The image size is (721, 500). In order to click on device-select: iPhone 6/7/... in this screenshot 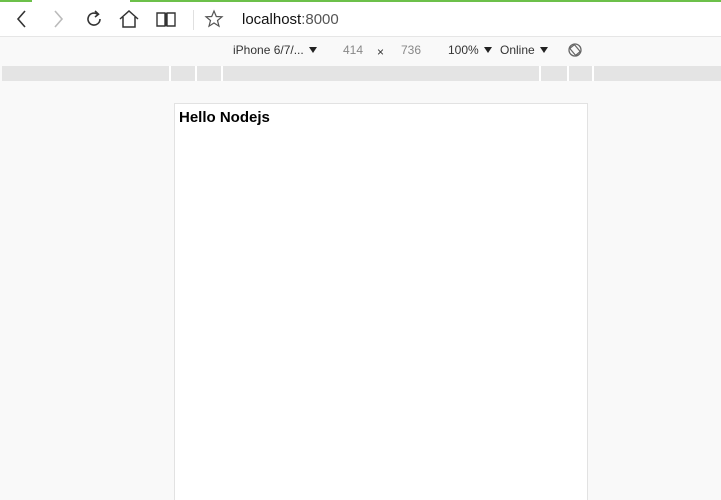, I will do `click(275, 50)`.